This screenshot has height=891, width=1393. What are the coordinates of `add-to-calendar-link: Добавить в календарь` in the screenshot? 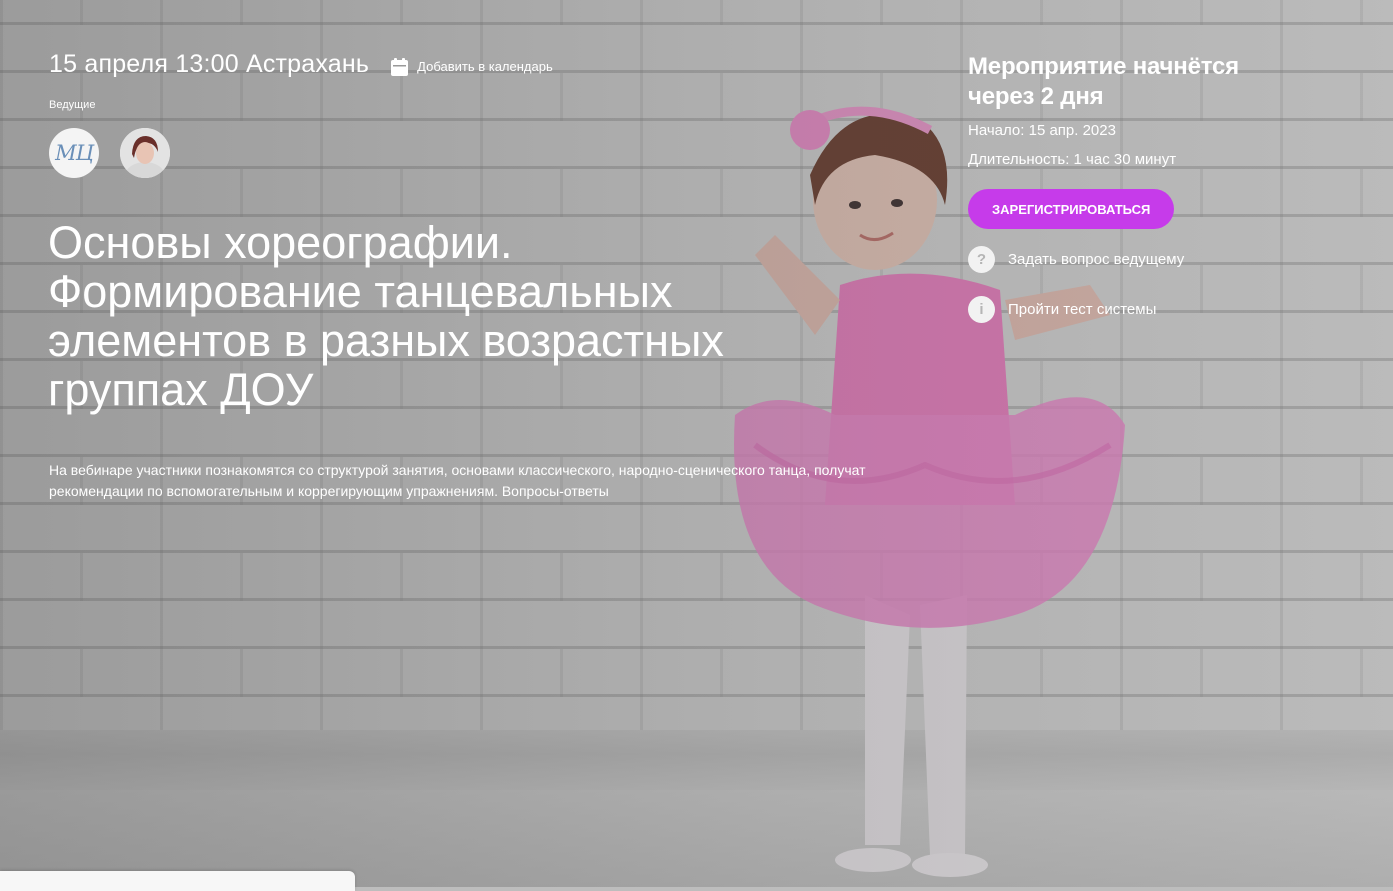 It's located at (472, 66).